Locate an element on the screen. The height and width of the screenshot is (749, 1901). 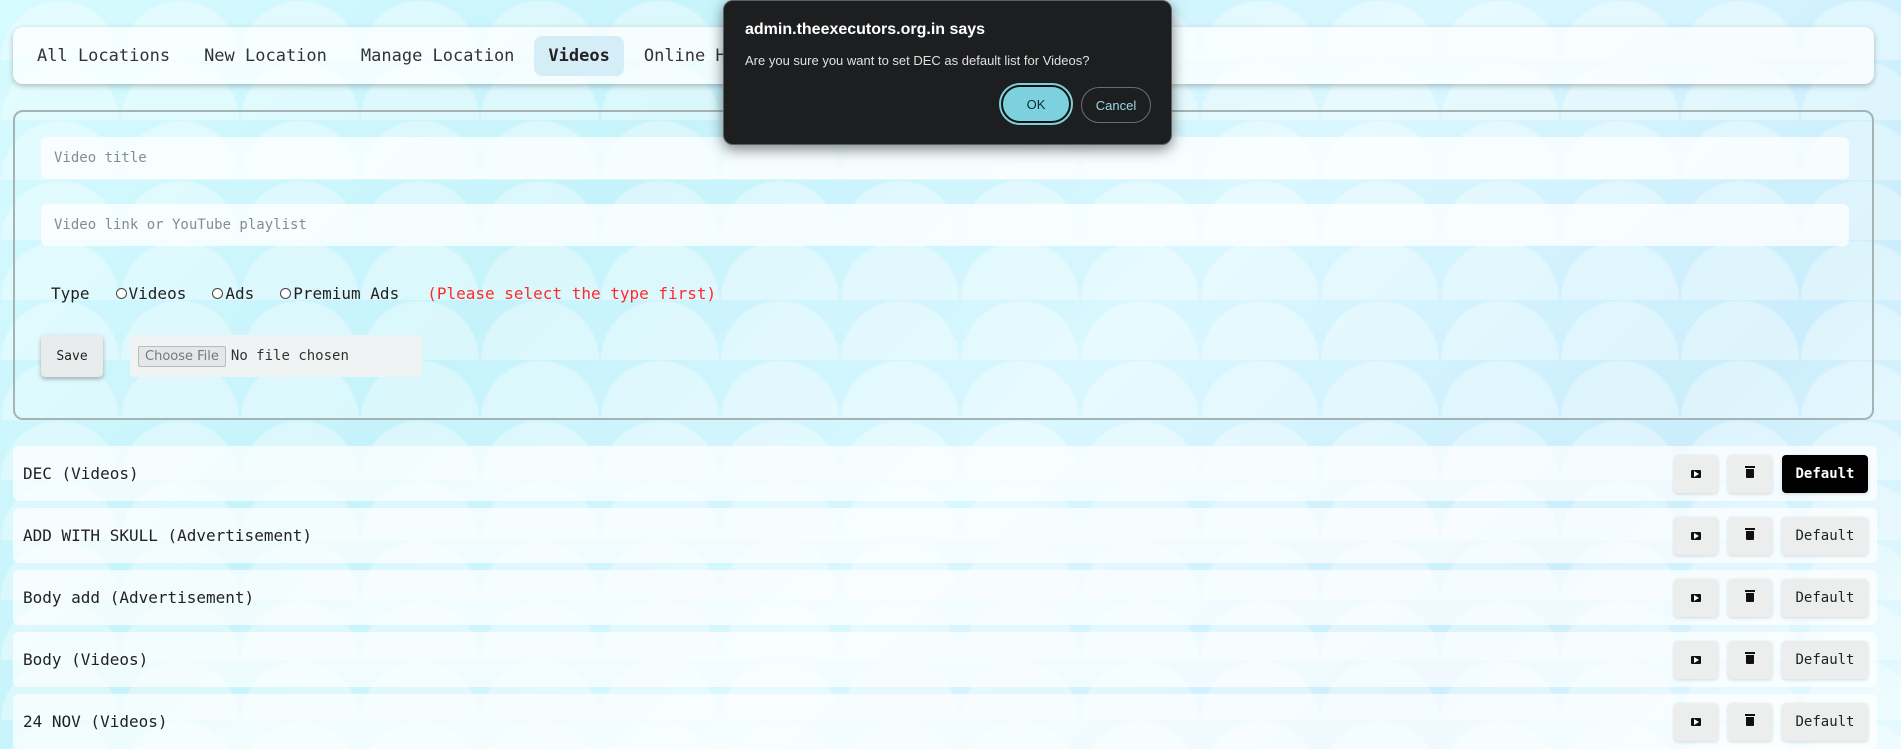
ok-button: OK is located at coordinates (1036, 104).